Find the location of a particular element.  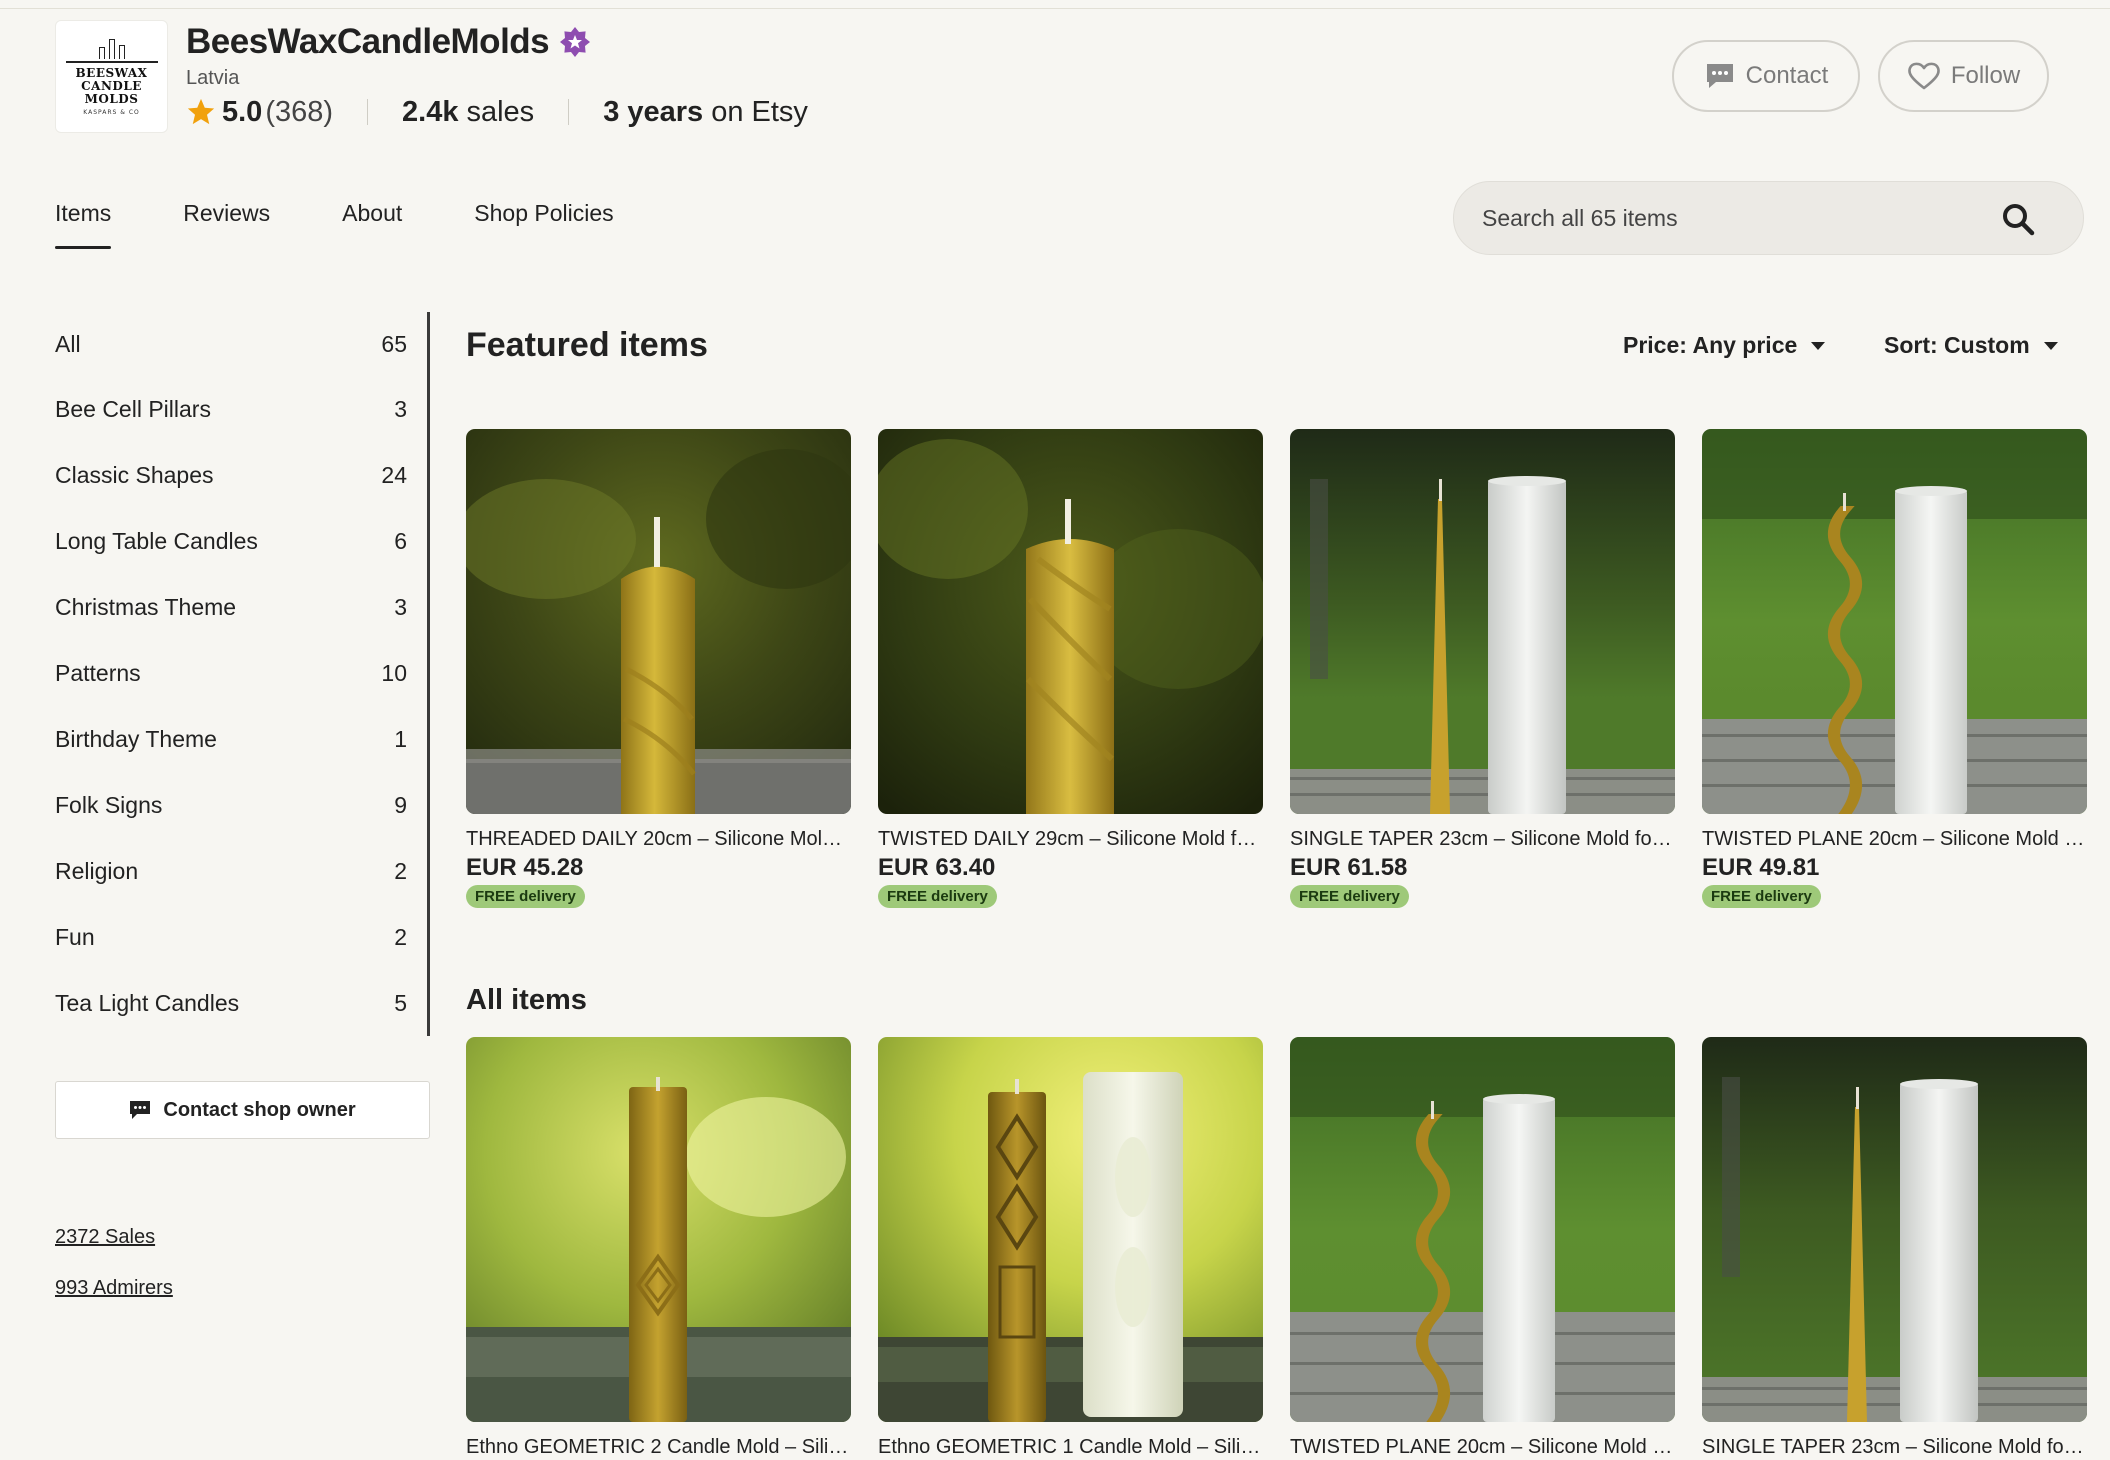

category-birthday-theme: Birthday Theme 1 is located at coordinates (241, 739).